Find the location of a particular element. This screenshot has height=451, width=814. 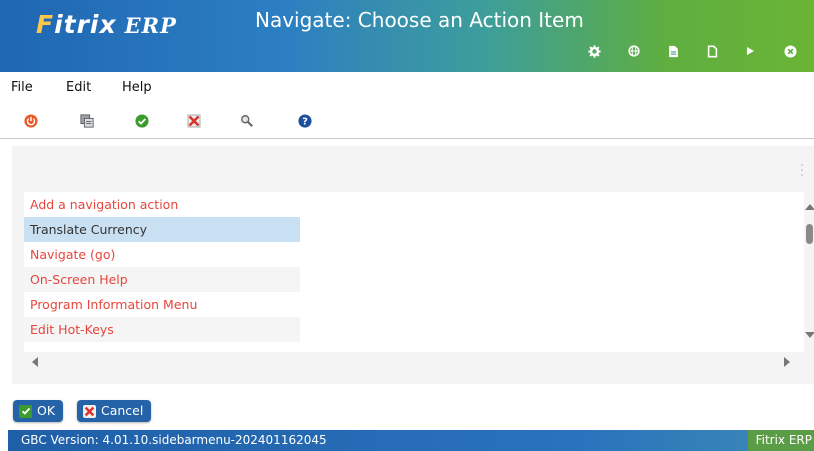

menu-edit: Edit is located at coordinates (78, 87).